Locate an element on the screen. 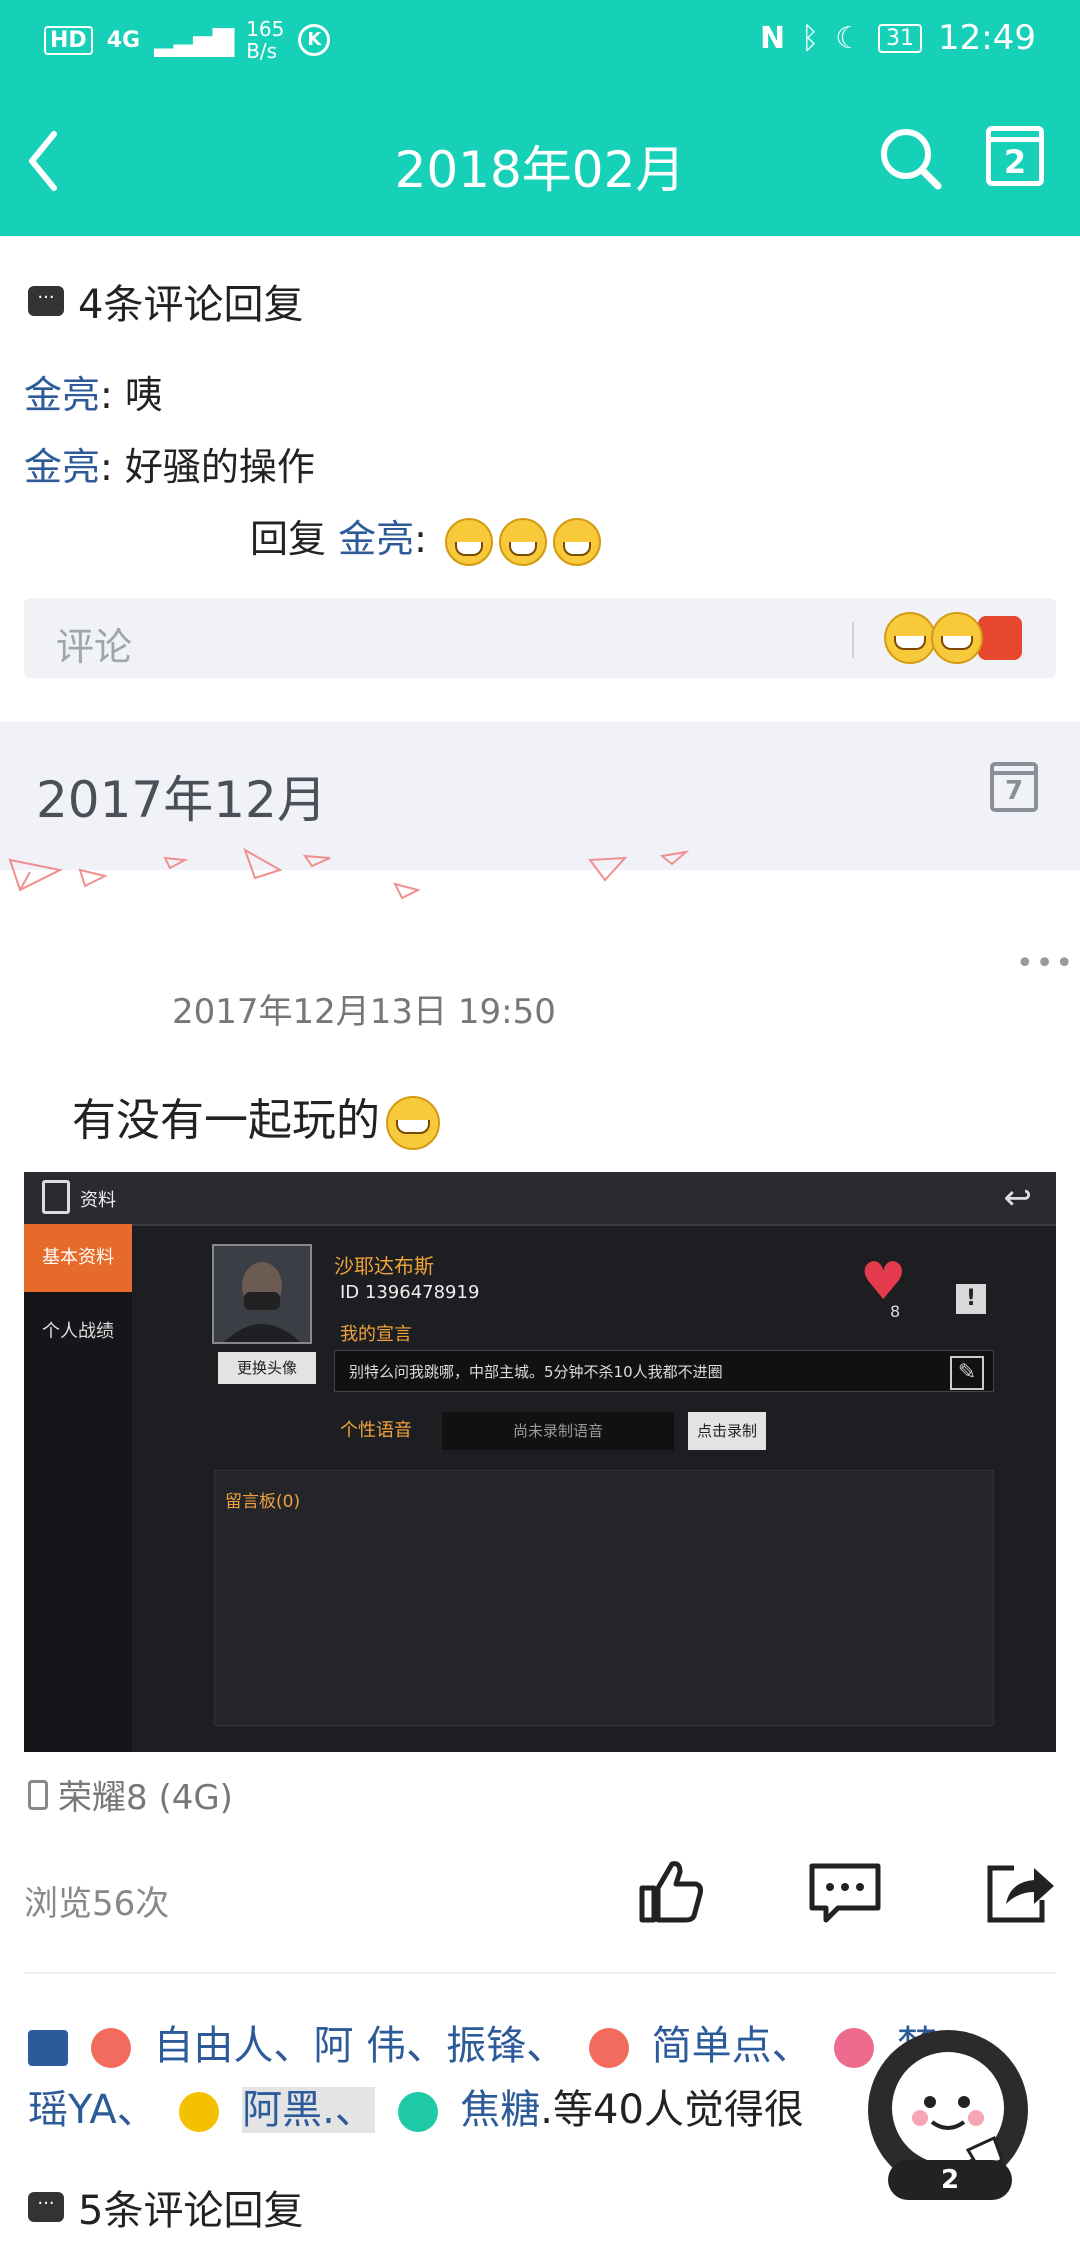 Image resolution: width=1080 pixels, height=2244 pixels. comments-header: ··· 5条评论回复 is located at coordinates (165, 2207).